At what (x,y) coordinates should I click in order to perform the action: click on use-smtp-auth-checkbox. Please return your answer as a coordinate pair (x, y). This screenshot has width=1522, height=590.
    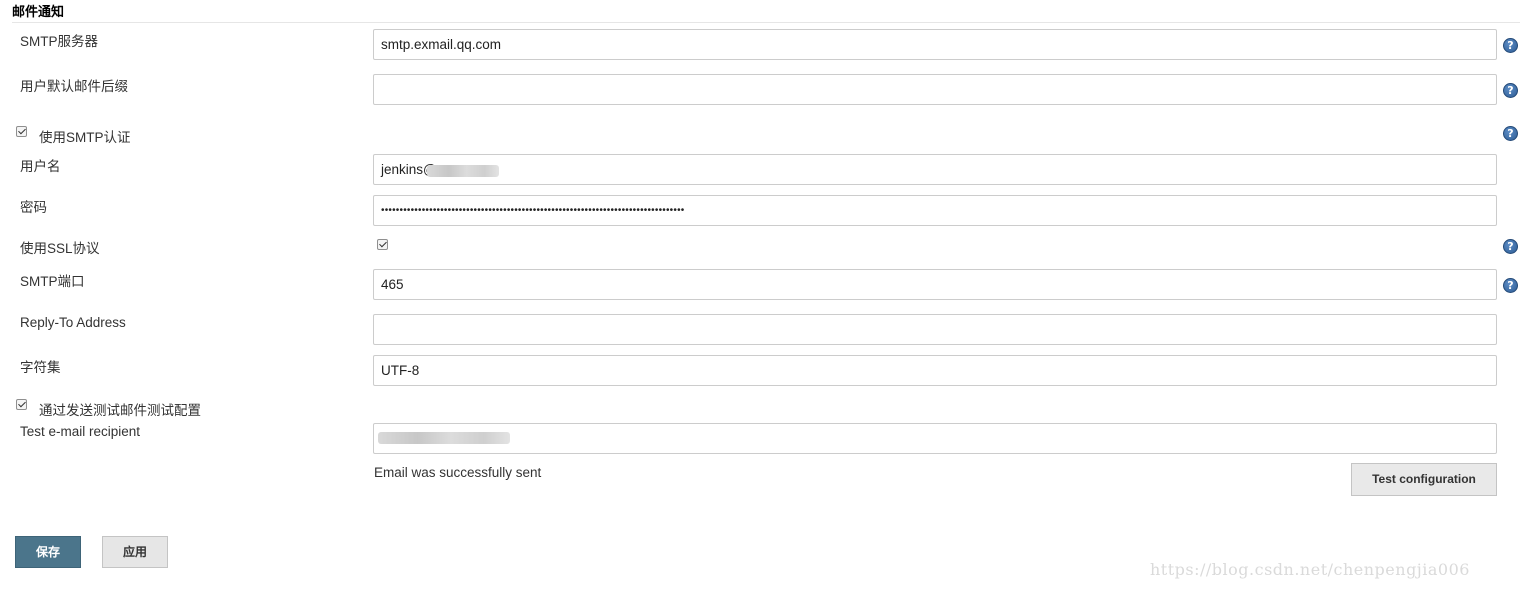
    Looking at the image, I should click on (21, 131).